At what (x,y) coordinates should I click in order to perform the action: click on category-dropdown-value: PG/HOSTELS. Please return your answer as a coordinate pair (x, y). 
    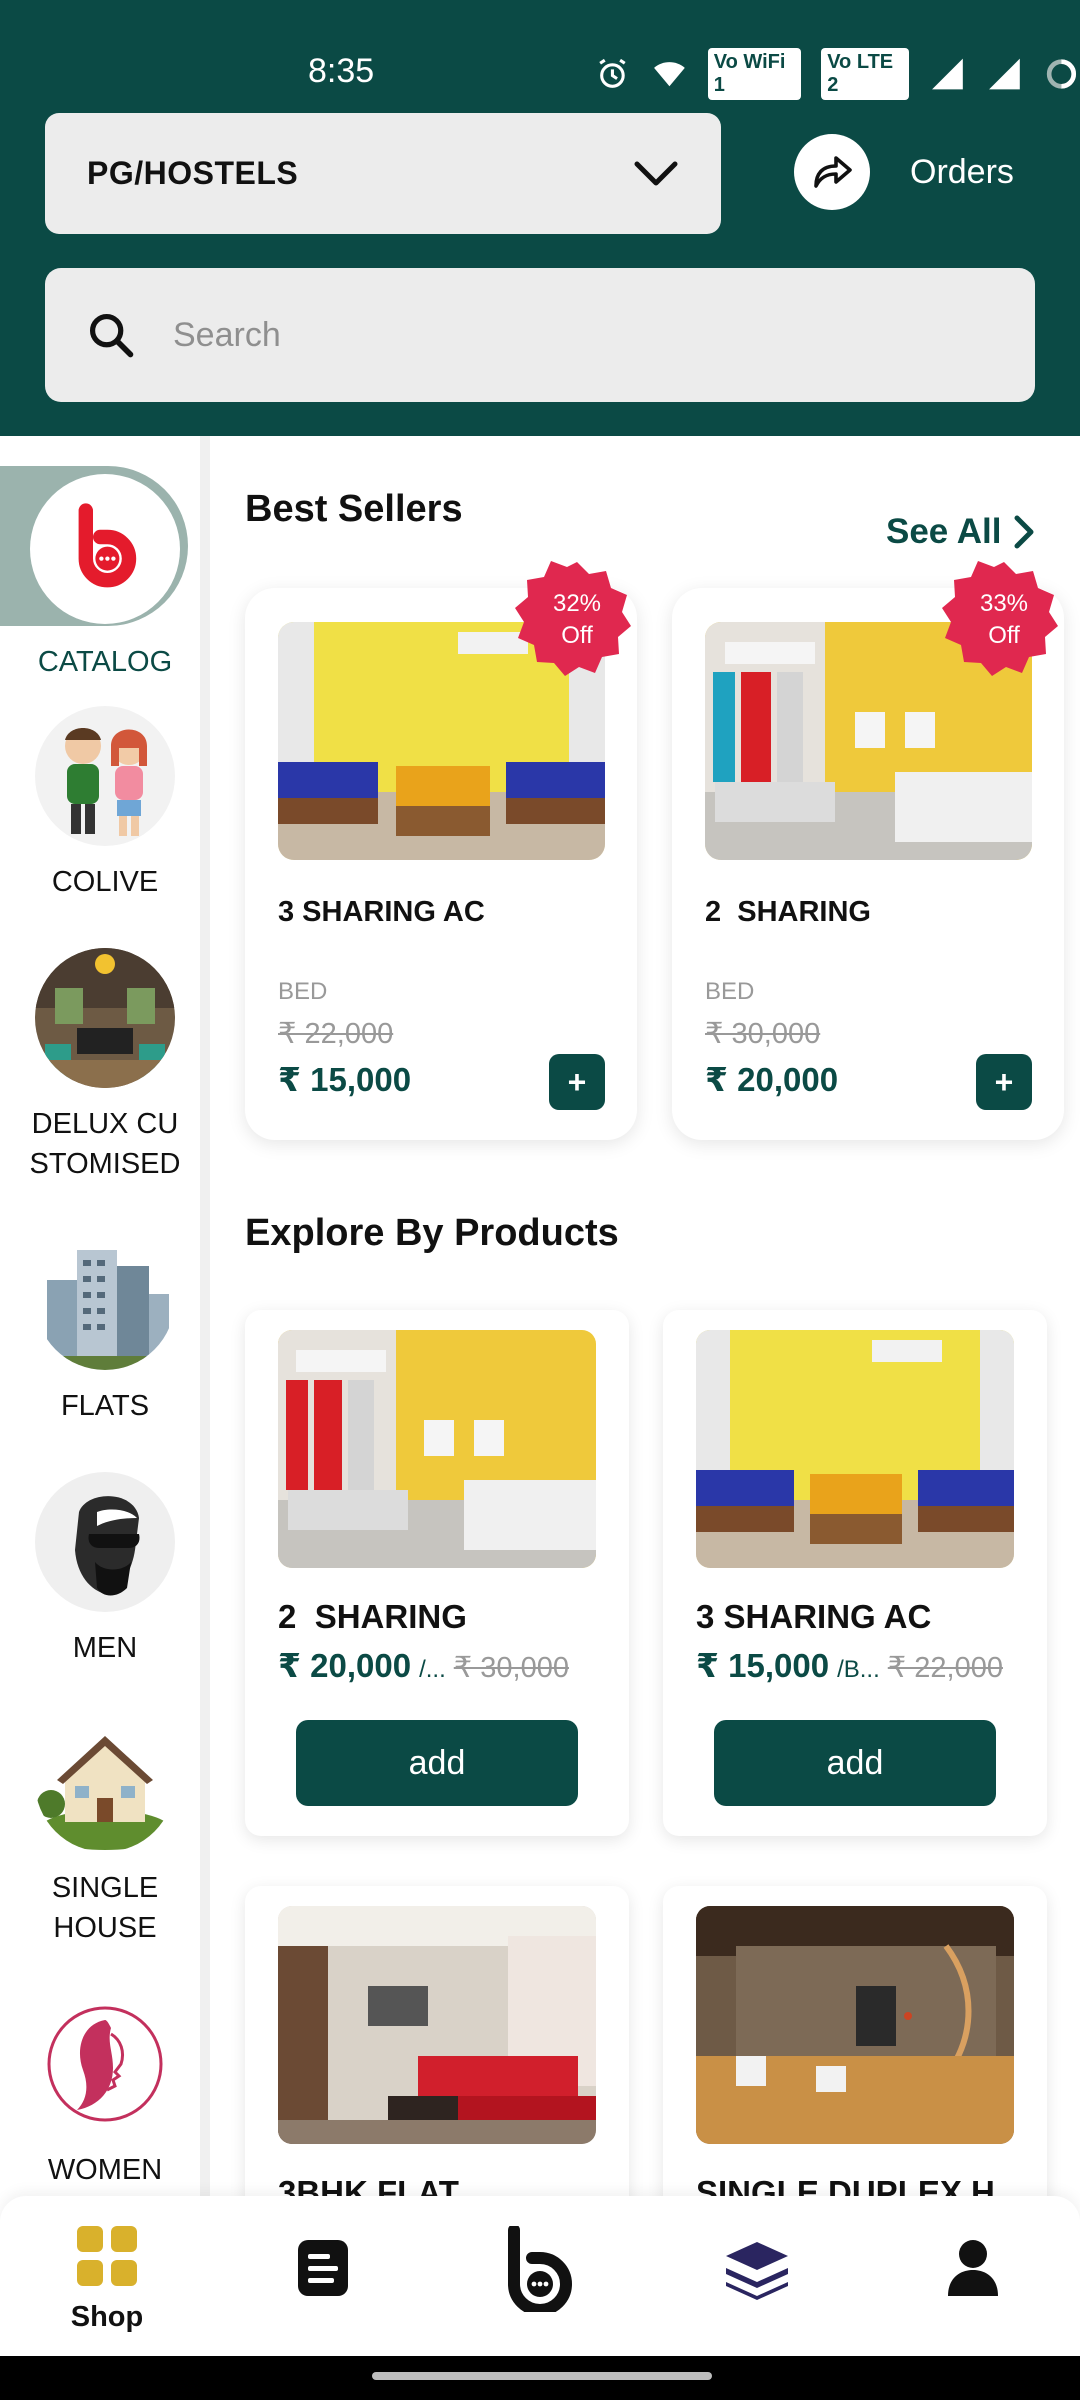
    Looking at the image, I should click on (193, 173).